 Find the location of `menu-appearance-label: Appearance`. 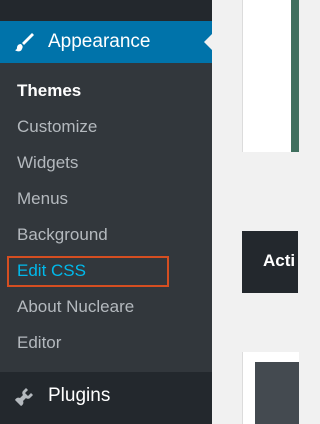

menu-appearance-label: Appearance is located at coordinates (99, 41).